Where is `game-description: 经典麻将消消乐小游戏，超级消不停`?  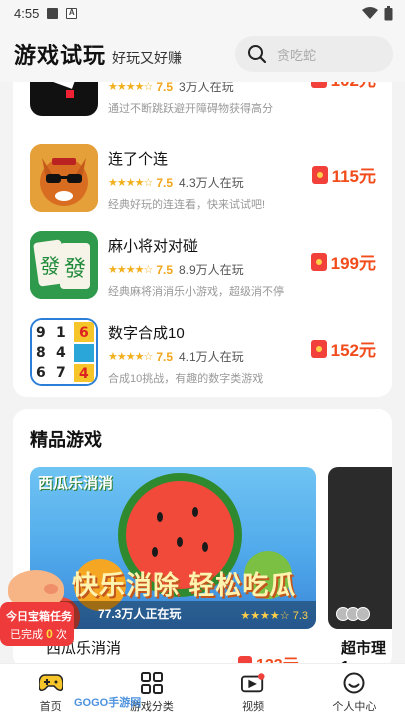 game-description: 经典麻将消消乐小游戏，超级消不停 is located at coordinates (196, 292).